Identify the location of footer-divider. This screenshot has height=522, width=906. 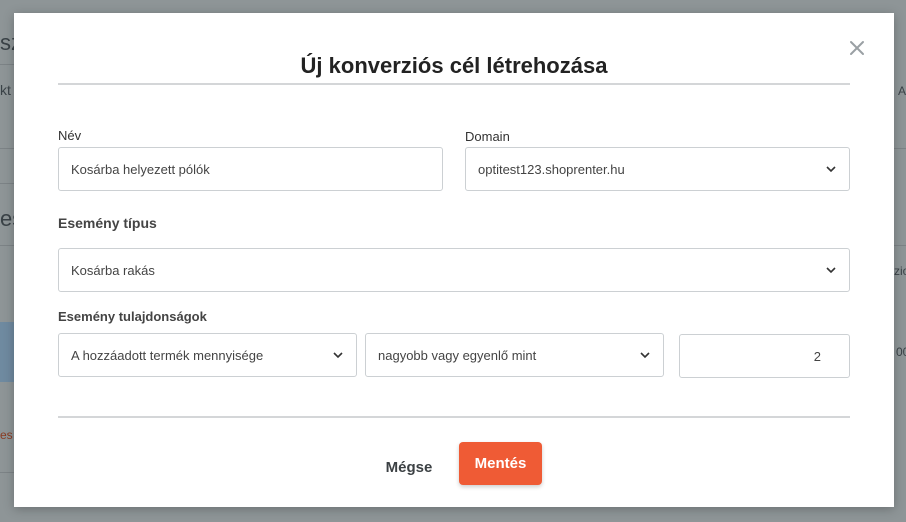
(454, 417).